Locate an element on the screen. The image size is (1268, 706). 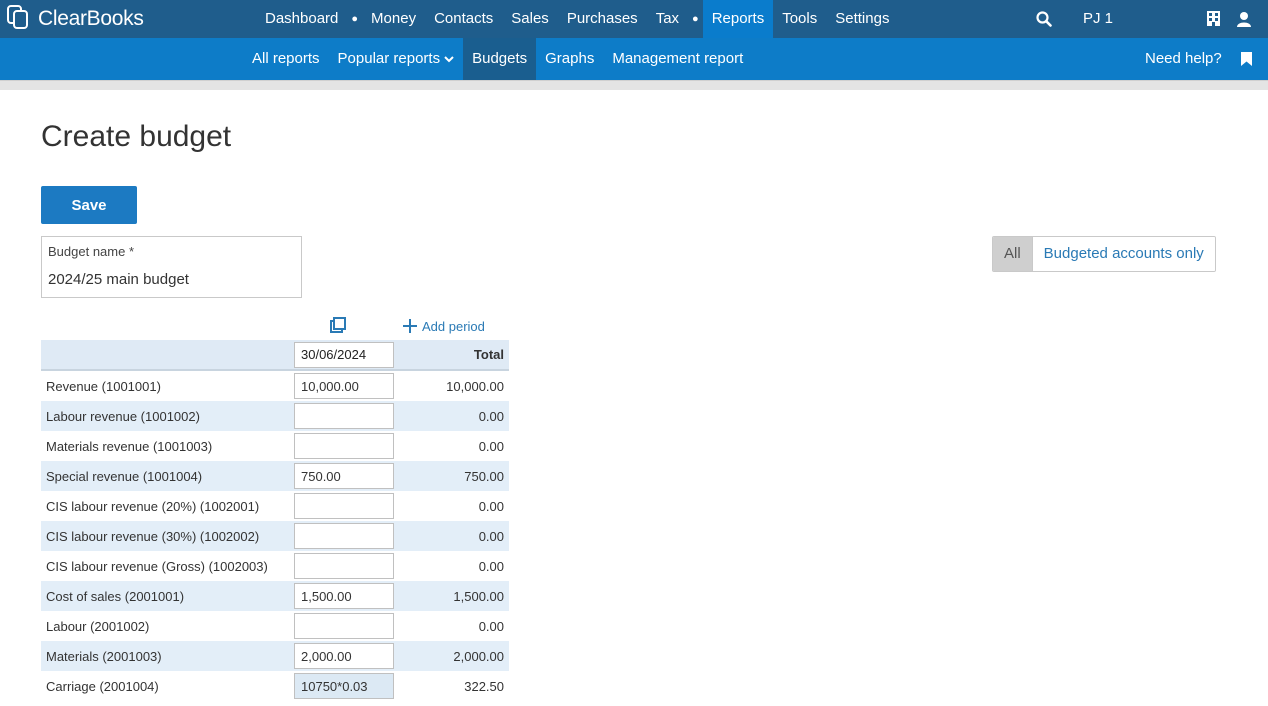
row-total: 322.50 is located at coordinates (484, 686).